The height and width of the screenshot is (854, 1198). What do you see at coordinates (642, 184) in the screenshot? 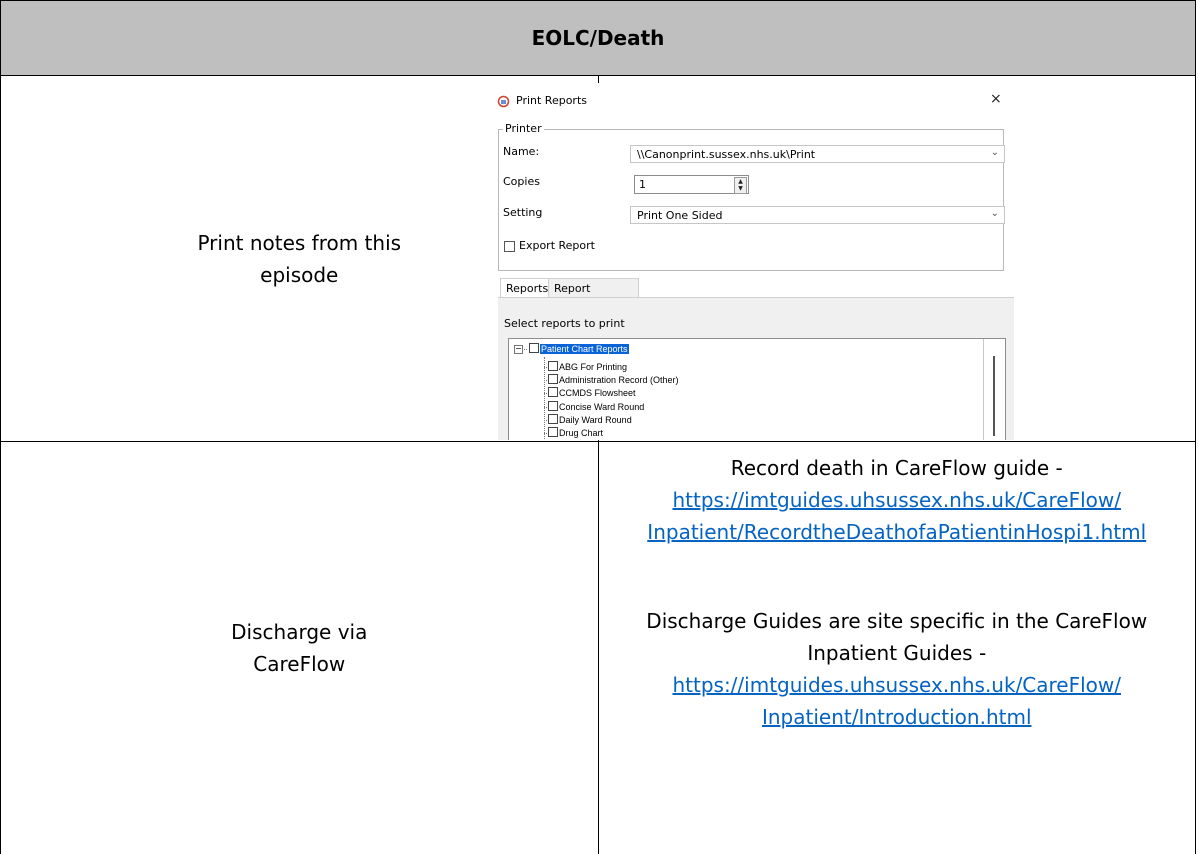
I see `copies-value: 1` at bounding box center [642, 184].